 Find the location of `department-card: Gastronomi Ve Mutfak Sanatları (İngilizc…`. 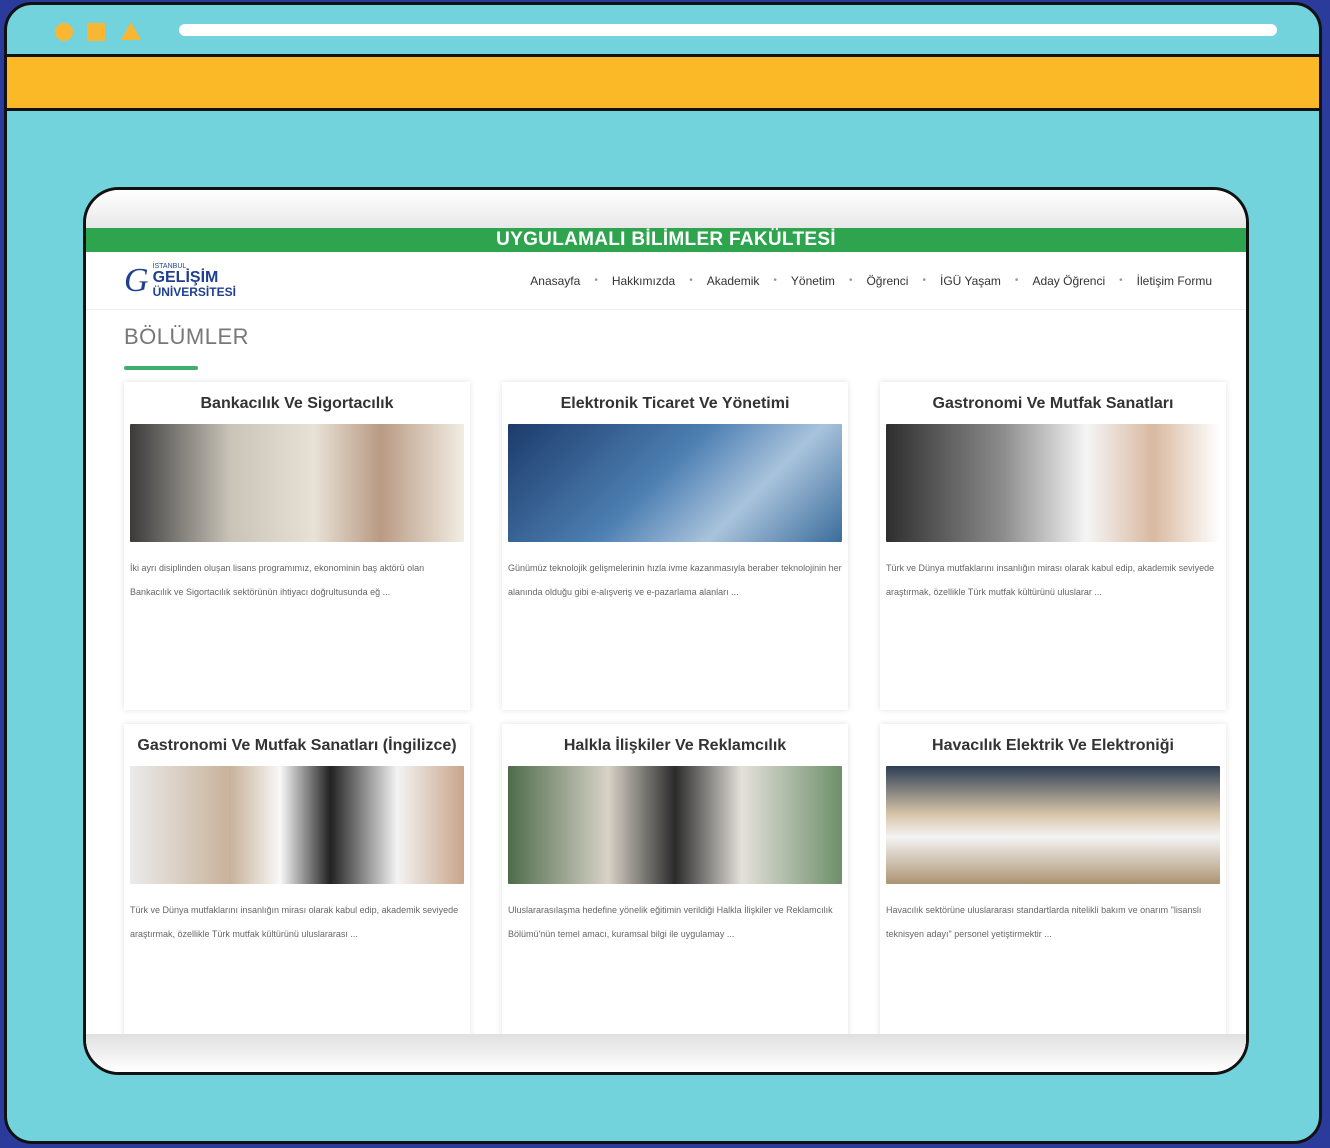

department-card: Gastronomi Ve Mutfak Sanatları (İngilizc… is located at coordinates (297, 888).